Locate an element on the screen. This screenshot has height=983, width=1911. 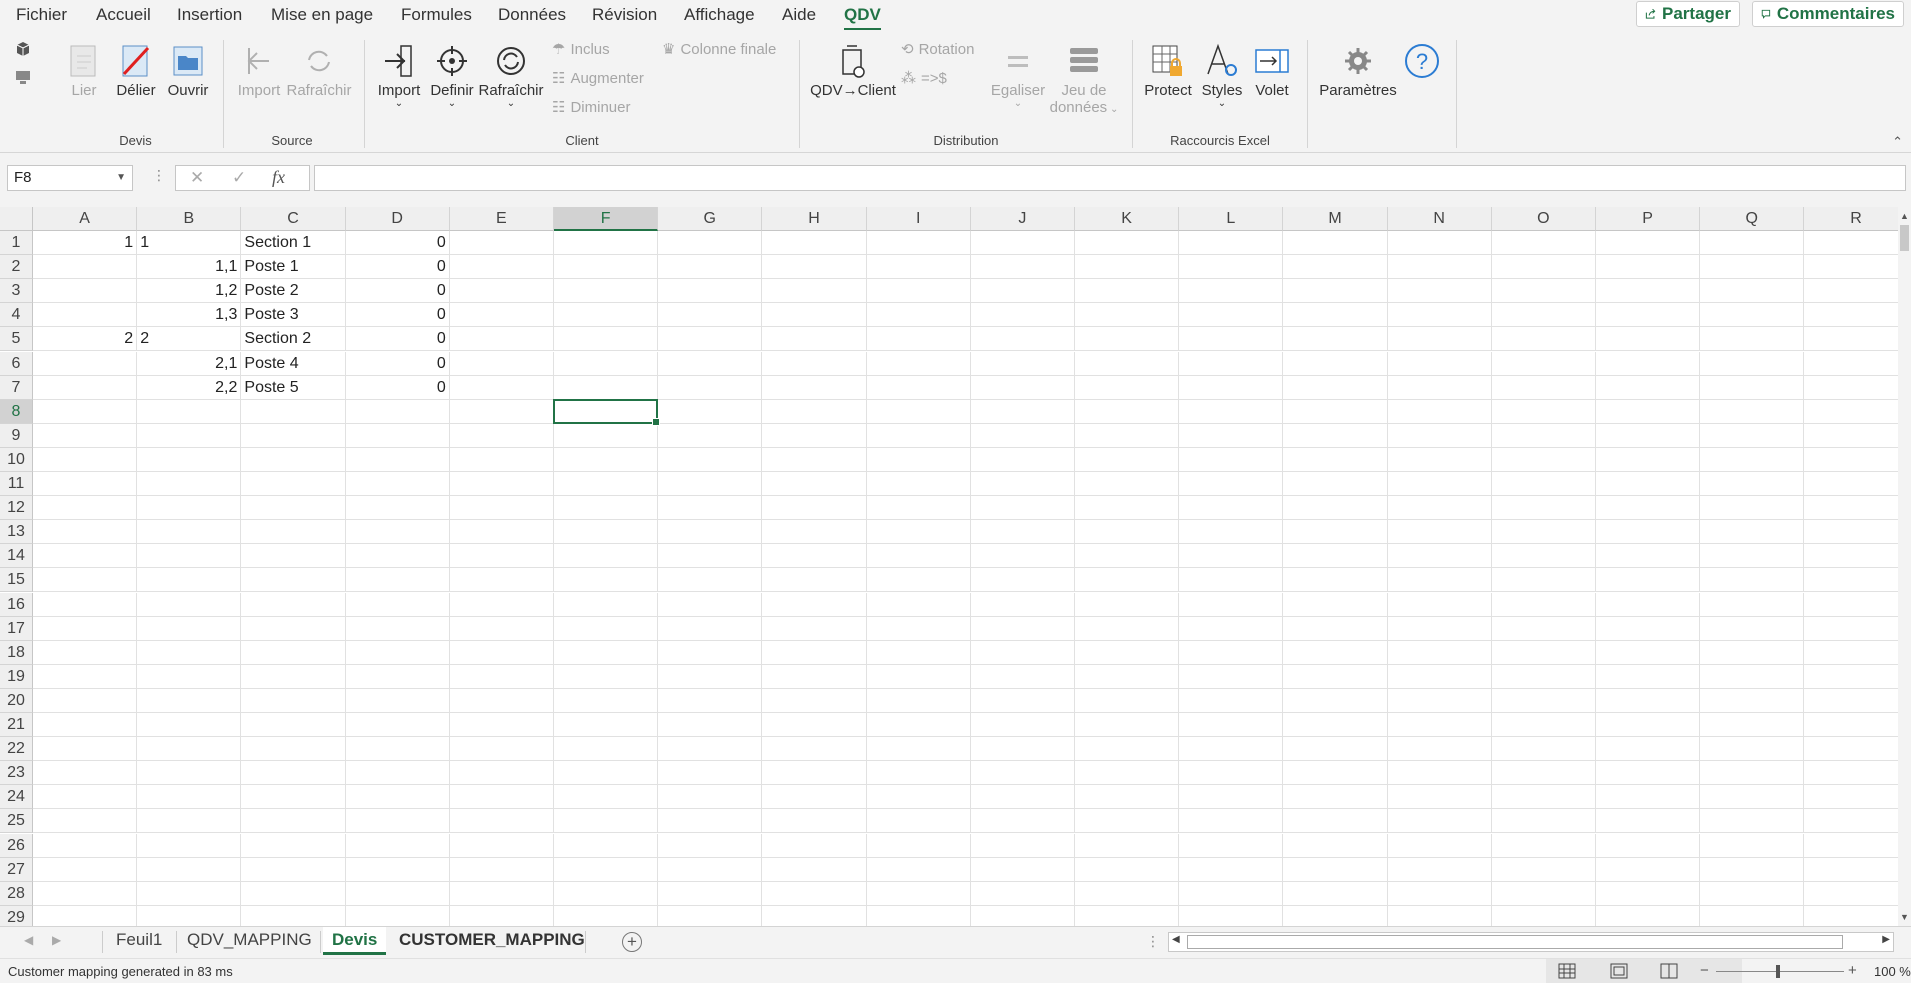
scroll-up-icon: ▲ is located at coordinates (1904, 216).